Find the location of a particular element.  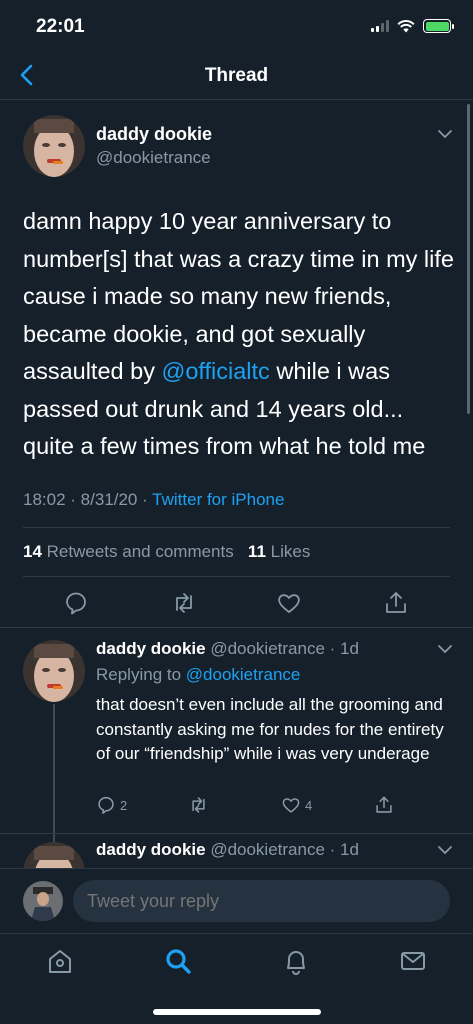

retweets-count: 14 is located at coordinates (32, 551).